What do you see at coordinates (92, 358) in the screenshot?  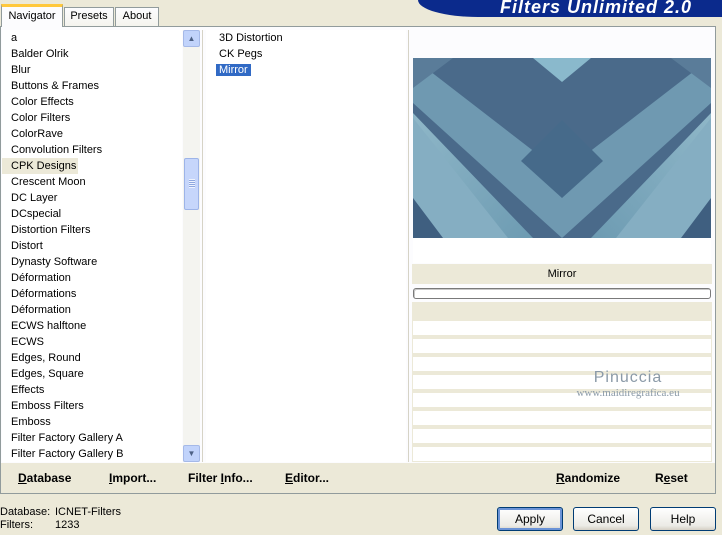 I see `category-item: Edges, Round` at bounding box center [92, 358].